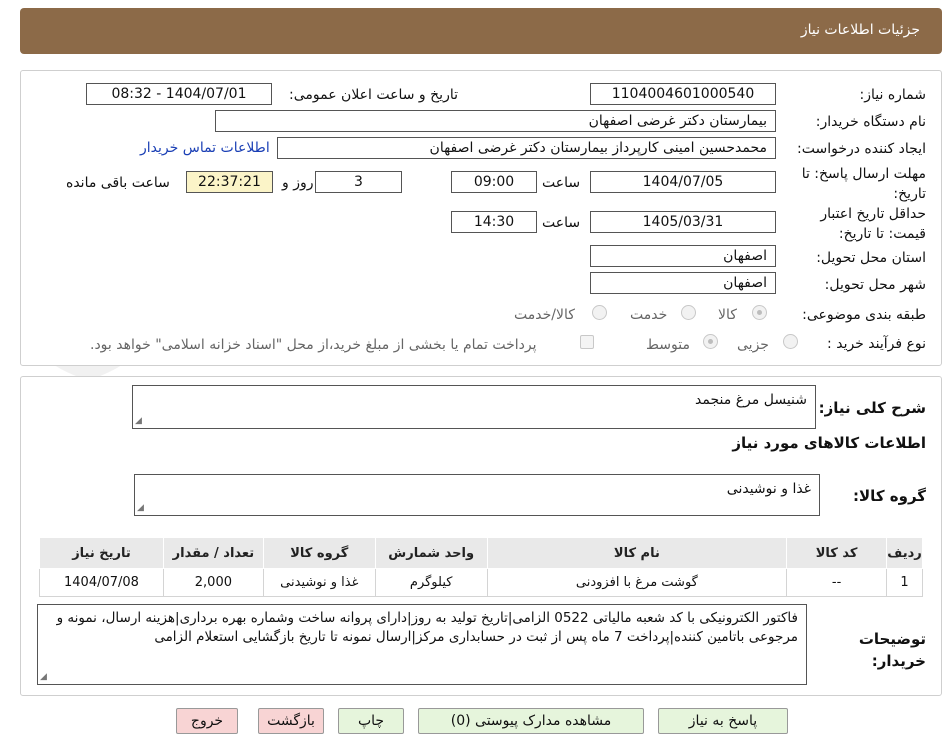  I want to click on process-radio-minor, so click(790, 341).